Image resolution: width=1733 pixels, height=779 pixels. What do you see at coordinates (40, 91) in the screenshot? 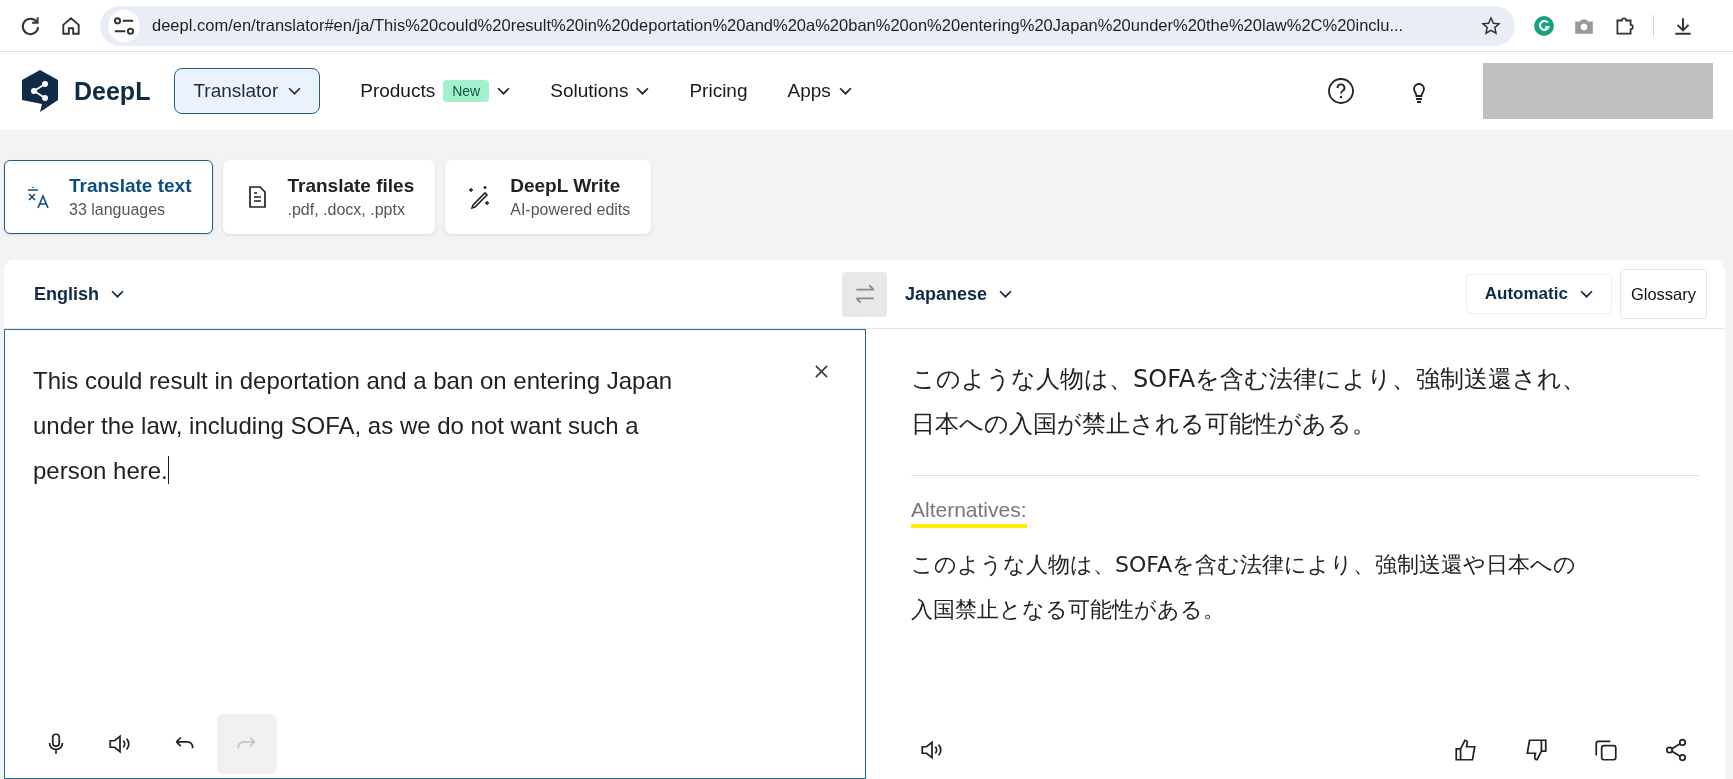
I see `deepl-logo-icon` at bounding box center [40, 91].